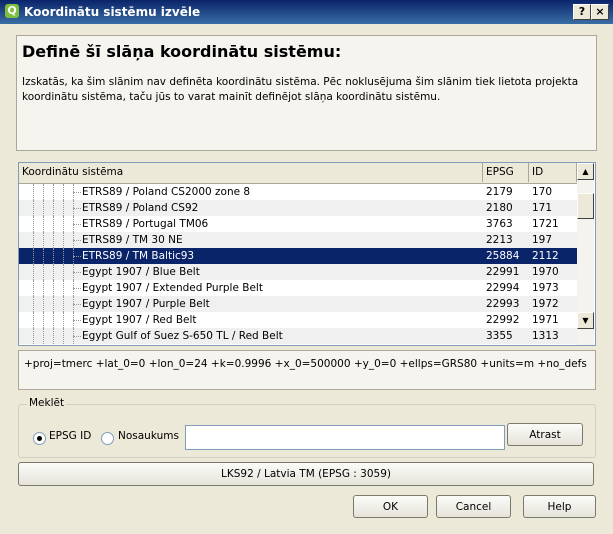  What do you see at coordinates (499, 336) in the screenshot?
I see `epsg-cell: 3355` at bounding box center [499, 336].